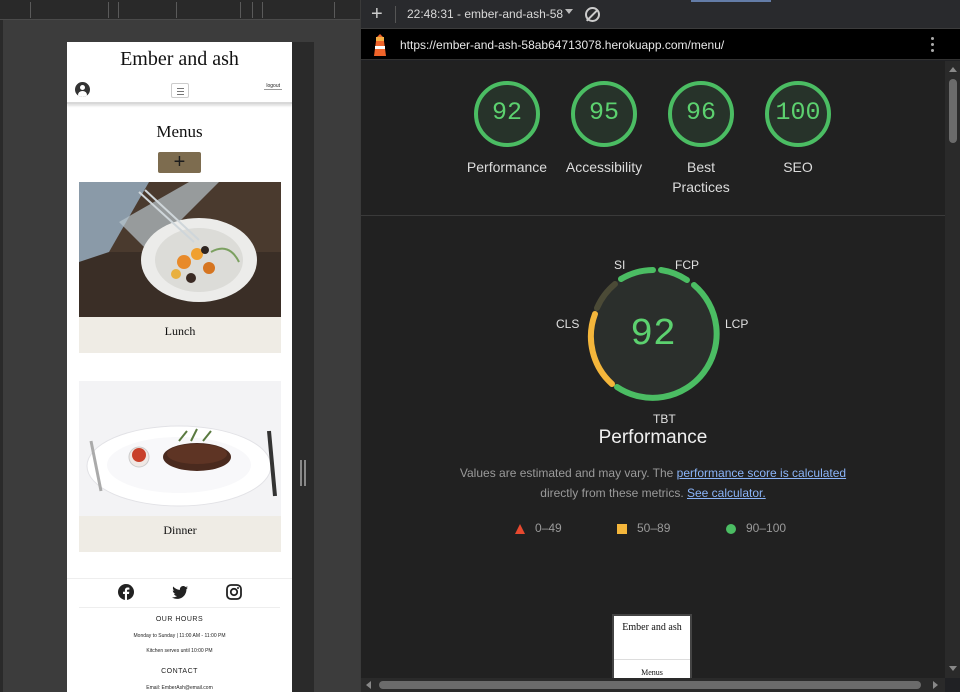 The height and width of the screenshot is (692, 960). Describe the element at coordinates (604, 167) in the screenshot. I see `gauge-title: Accessibility` at that location.